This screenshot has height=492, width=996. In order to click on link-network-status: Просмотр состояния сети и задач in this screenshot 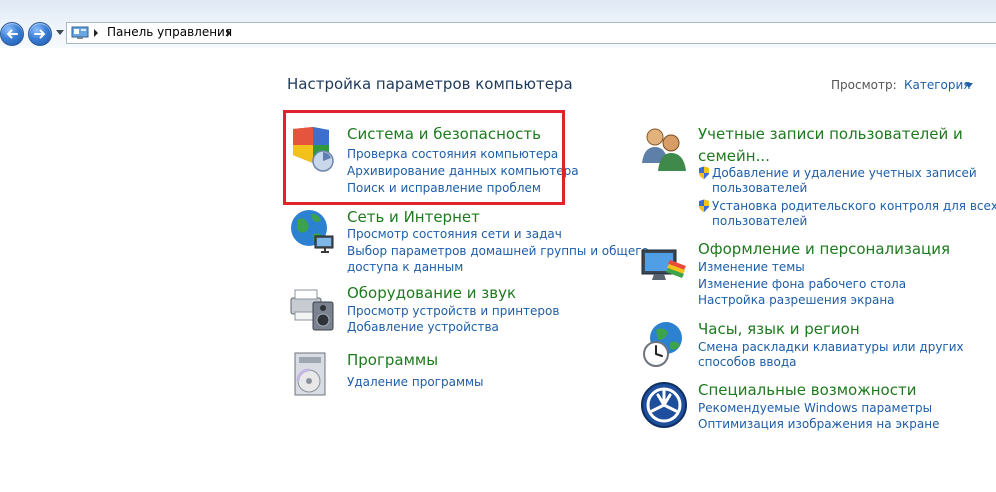, I will do `click(454, 234)`.